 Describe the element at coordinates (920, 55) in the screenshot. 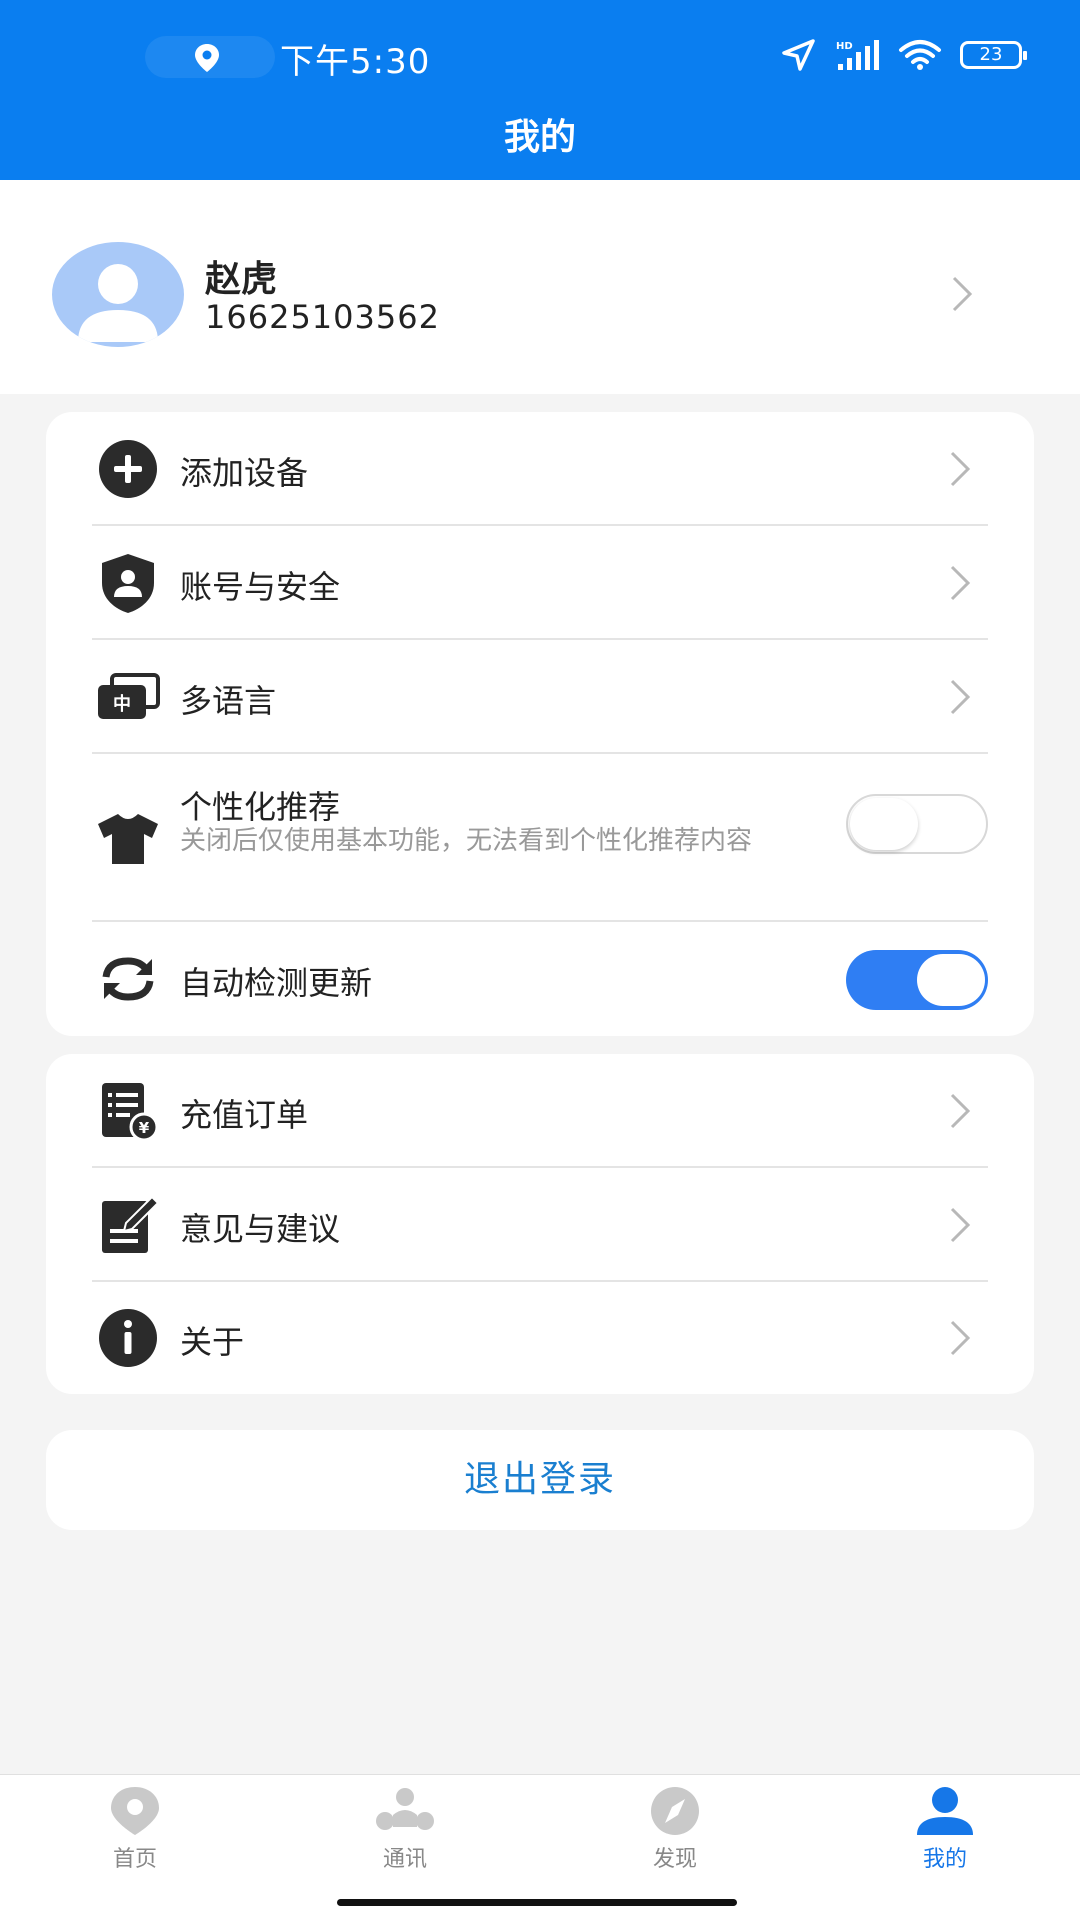

I see `wifi-icon` at that location.